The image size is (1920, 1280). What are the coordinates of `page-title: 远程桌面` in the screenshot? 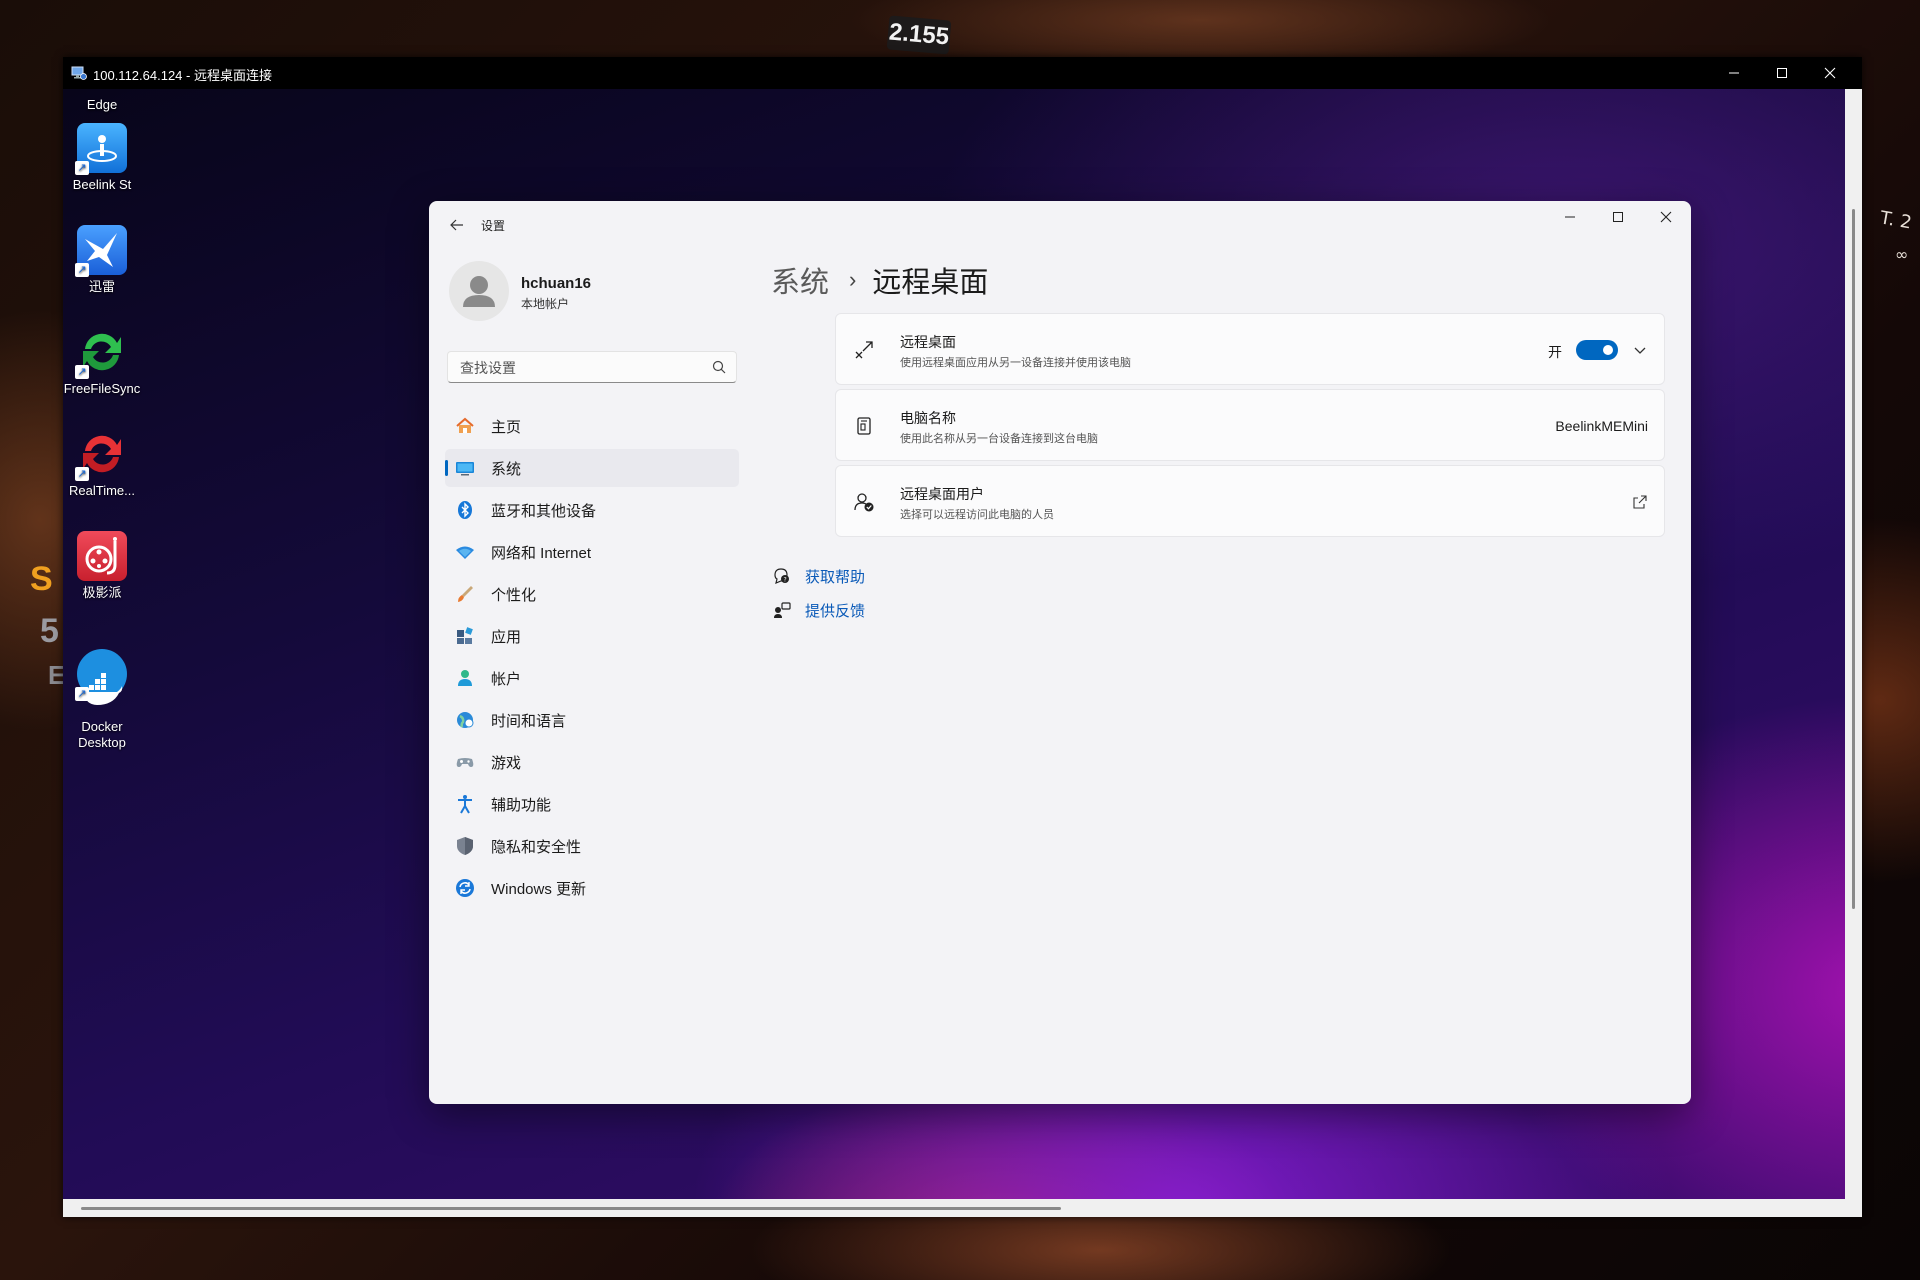 It's located at (930, 283).